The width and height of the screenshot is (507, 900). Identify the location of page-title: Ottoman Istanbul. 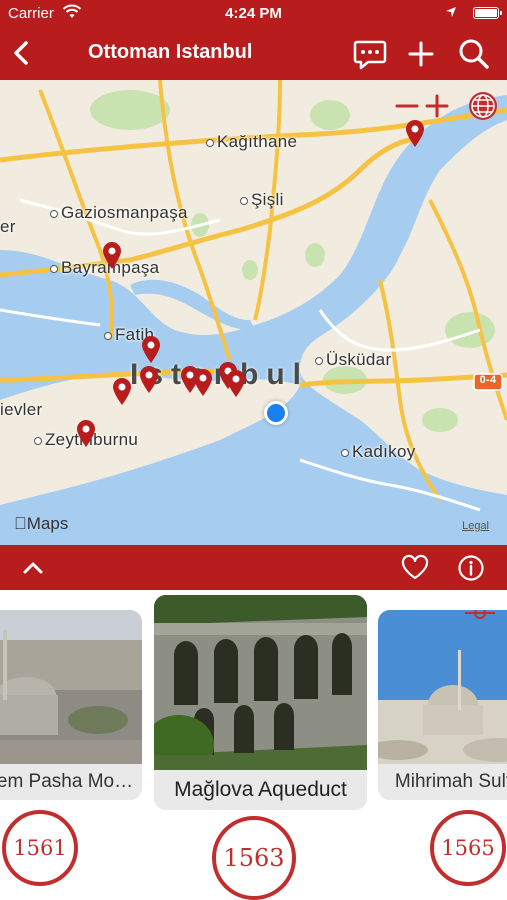
(170, 52).